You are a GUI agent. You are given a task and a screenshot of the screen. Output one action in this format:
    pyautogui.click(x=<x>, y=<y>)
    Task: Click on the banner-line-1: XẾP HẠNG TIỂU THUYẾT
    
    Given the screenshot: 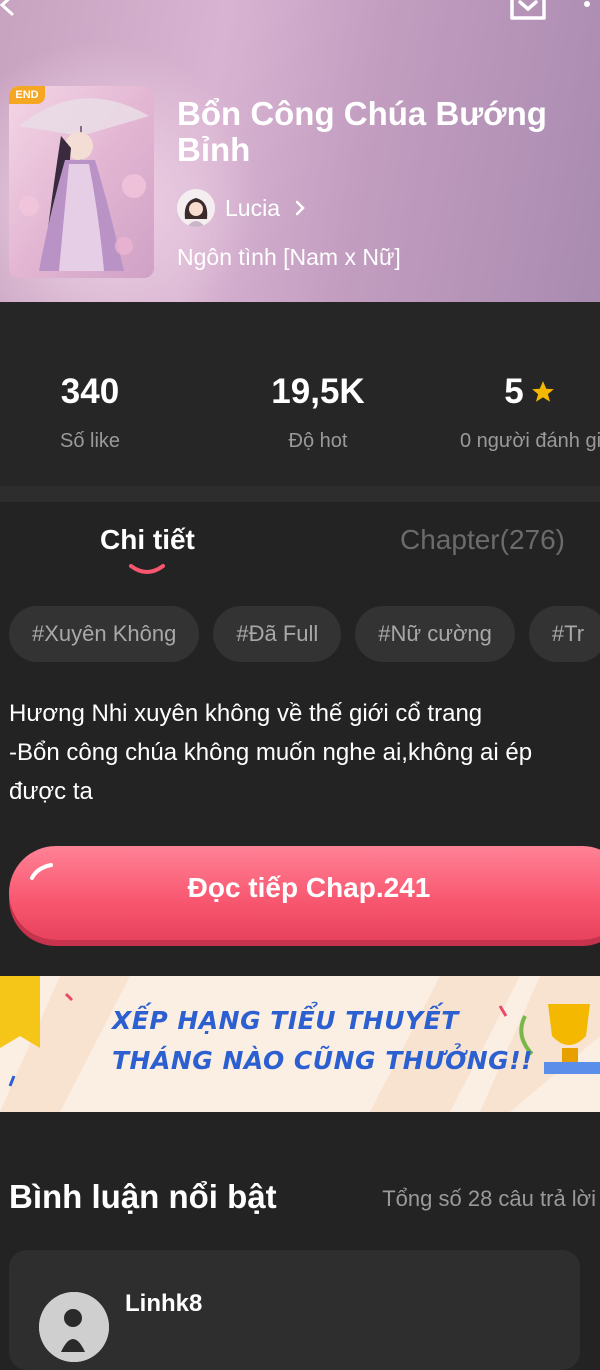 What is the action you would take?
    pyautogui.click(x=285, y=1020)
    